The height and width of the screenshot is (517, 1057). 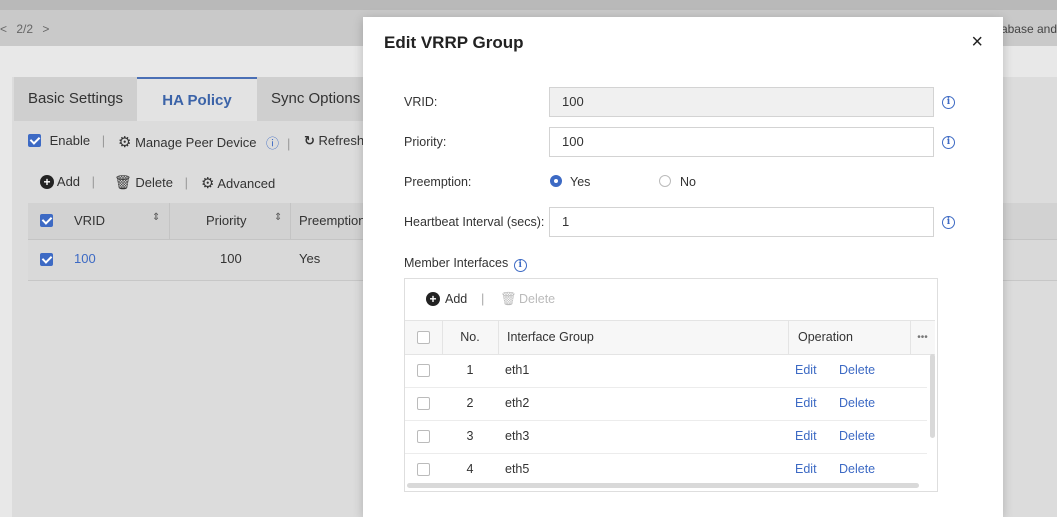 What do you see at coordinates (922, 337) in the screenshot?
I see `more-columns-icon: •••` at bounding box center [922, 337].